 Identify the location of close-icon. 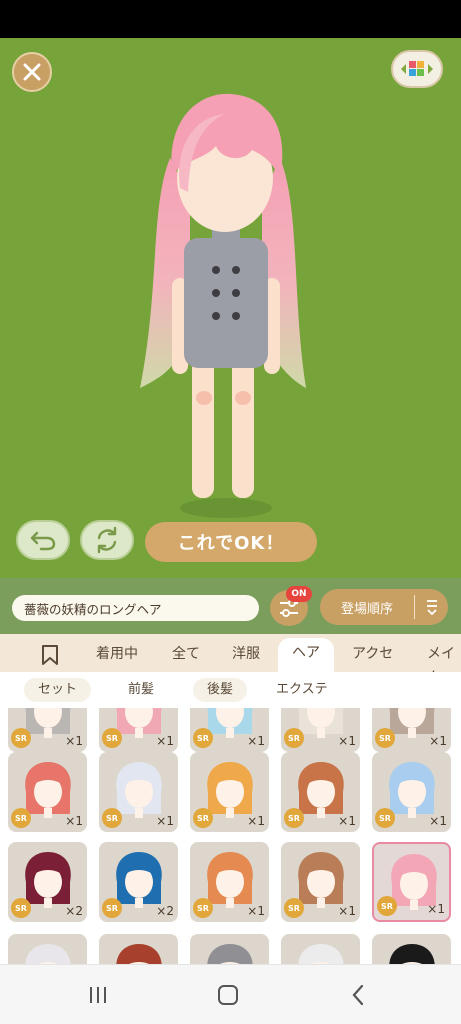
(32, 72).